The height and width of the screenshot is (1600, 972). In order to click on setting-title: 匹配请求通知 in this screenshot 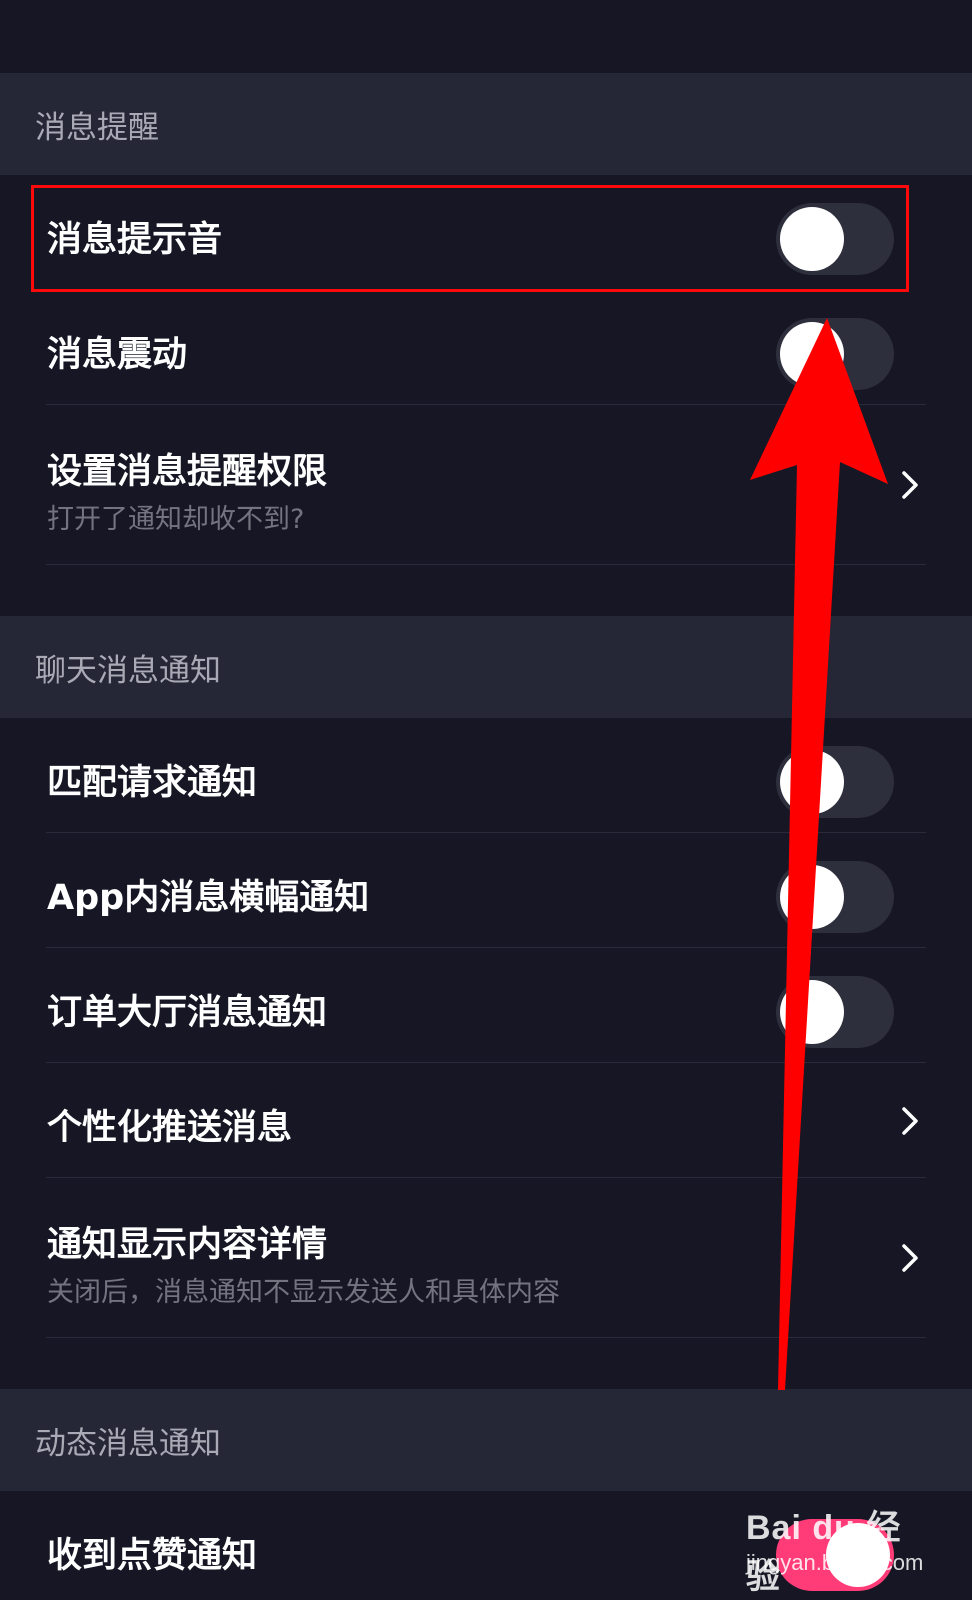, I will do `click(152, 783)`.